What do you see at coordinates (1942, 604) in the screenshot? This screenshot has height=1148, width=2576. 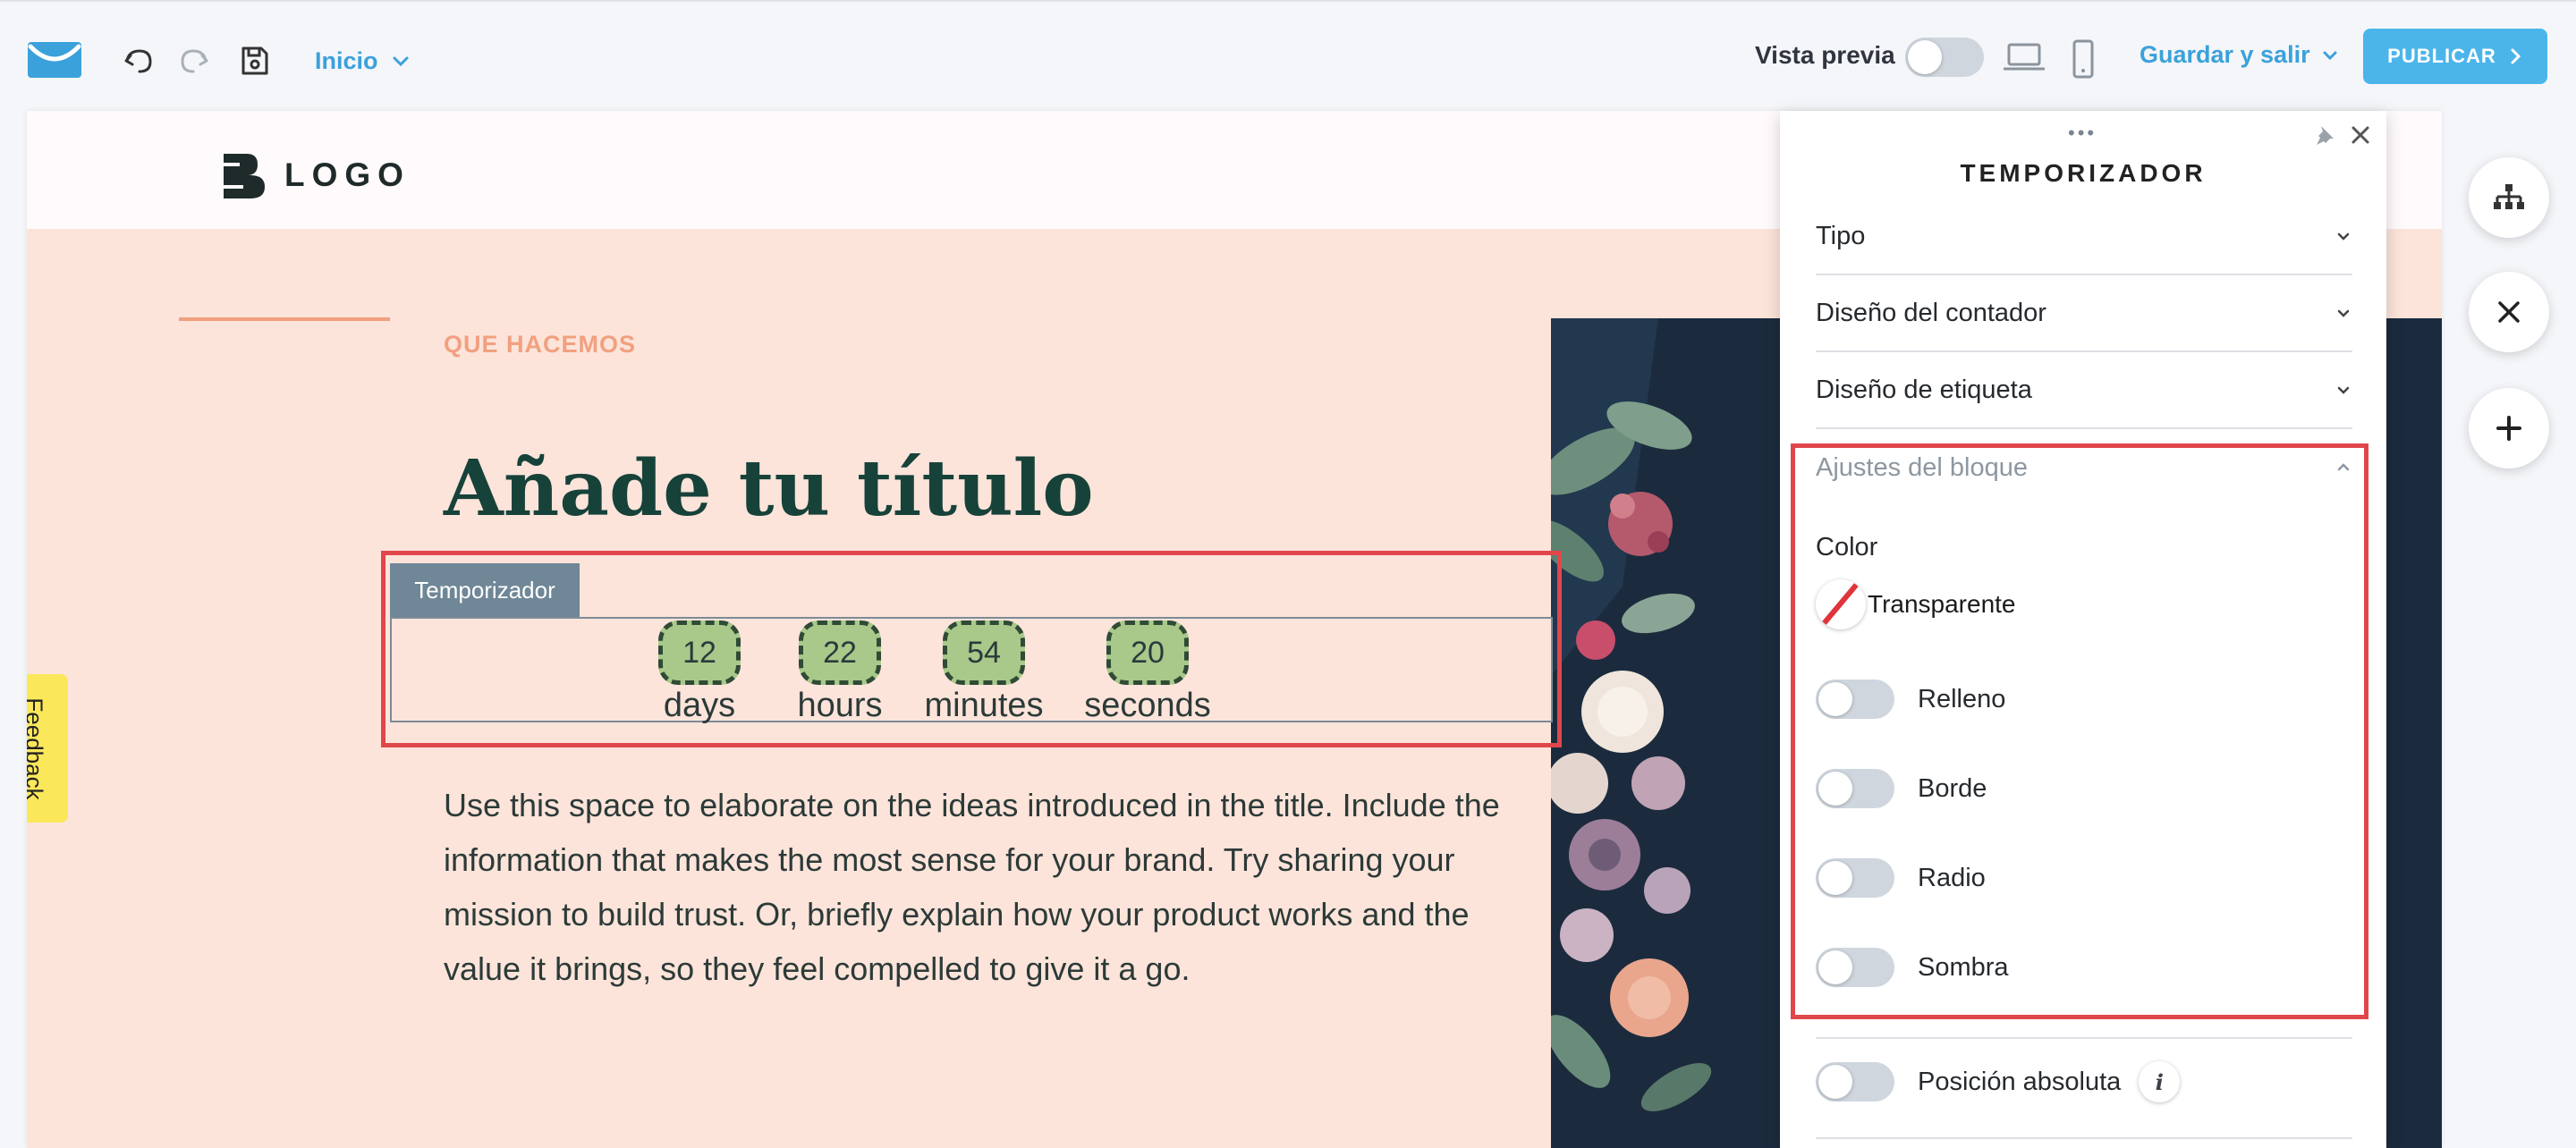 I see `color-value: Transparente` at bounding box center [1942, 604].